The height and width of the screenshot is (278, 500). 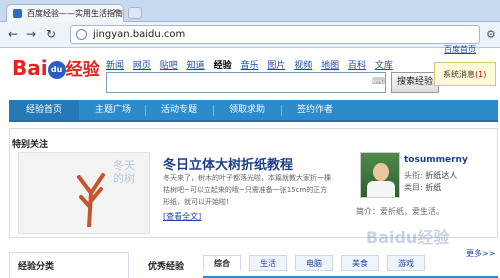 What do you see at coordinates (491, 34) in the screenshot?
I see `wrench-icon: ⚙` at bounding box center [491, 34].